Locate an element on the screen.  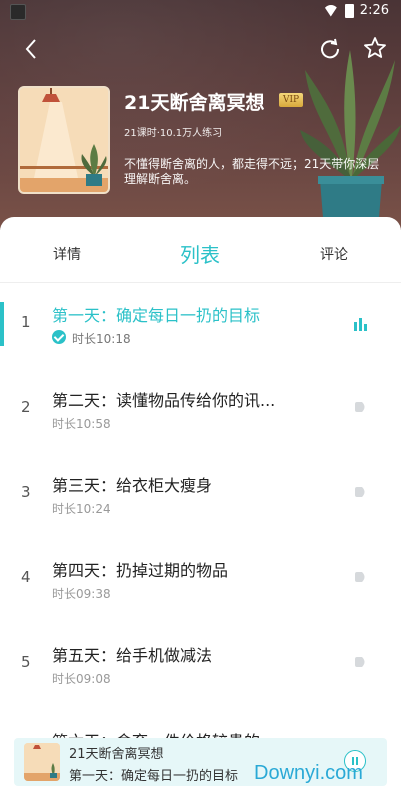
lesson-title: 第五天：给手机做减法 is located at coordinates (132, 655).